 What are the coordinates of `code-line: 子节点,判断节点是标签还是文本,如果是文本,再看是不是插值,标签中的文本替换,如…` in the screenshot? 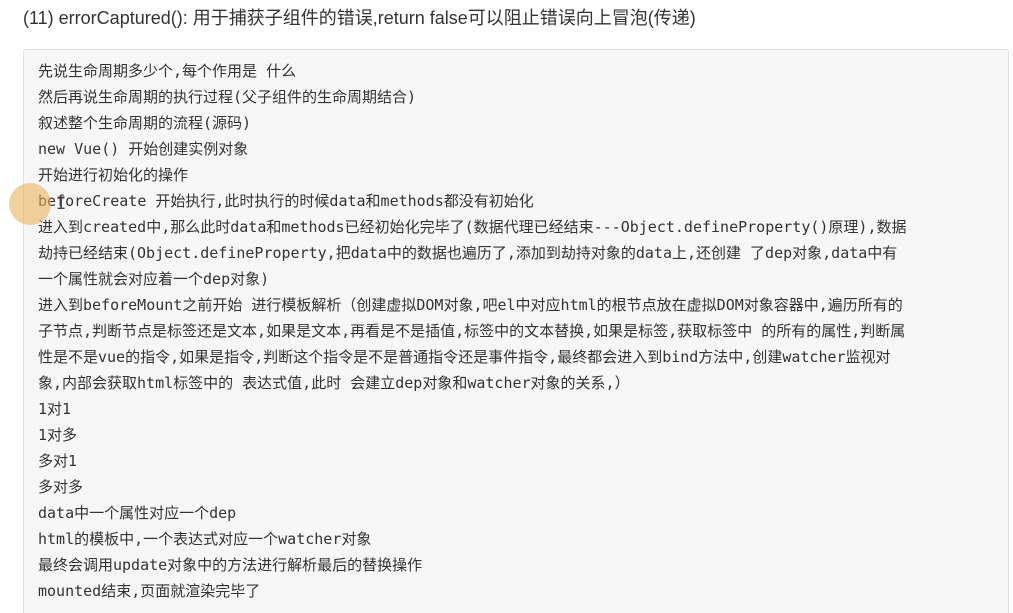 It's located at (472, 331).